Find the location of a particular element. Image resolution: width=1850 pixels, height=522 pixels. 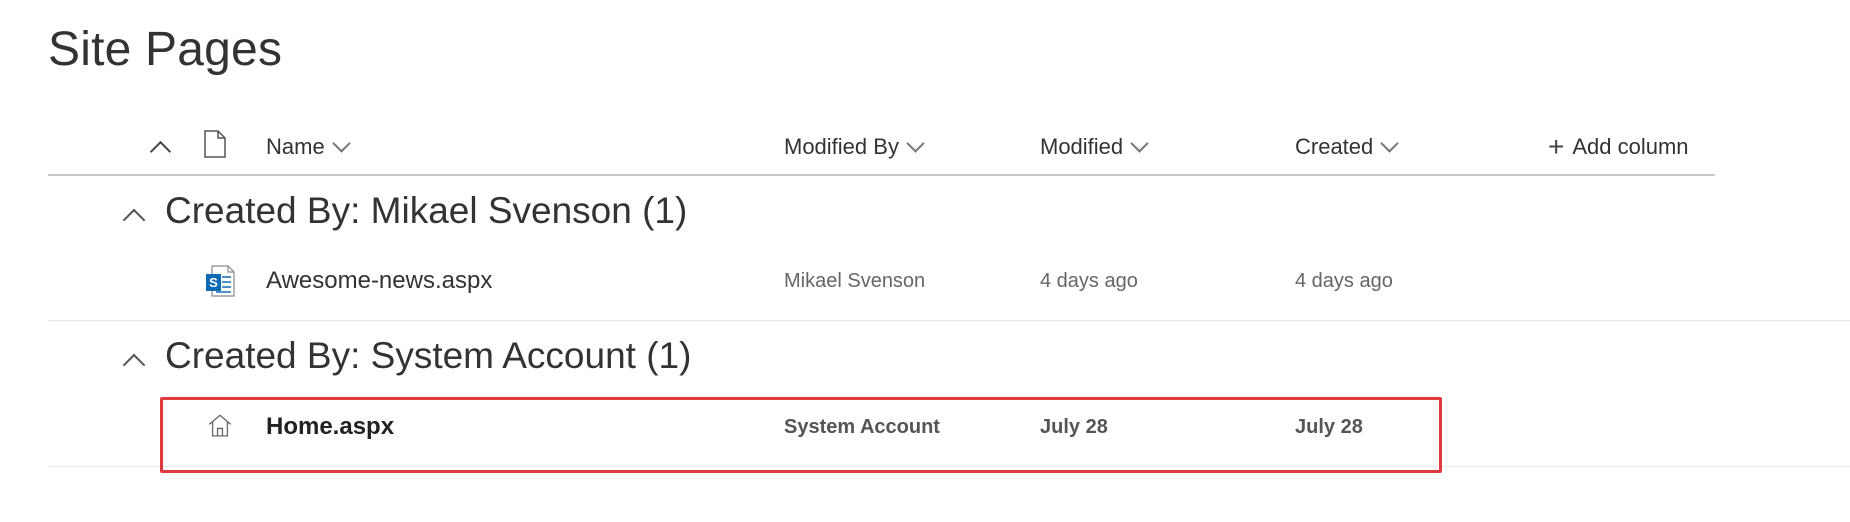

group-header: Created By: Mikael Svenson (1) is located at coordinates (948, 214).